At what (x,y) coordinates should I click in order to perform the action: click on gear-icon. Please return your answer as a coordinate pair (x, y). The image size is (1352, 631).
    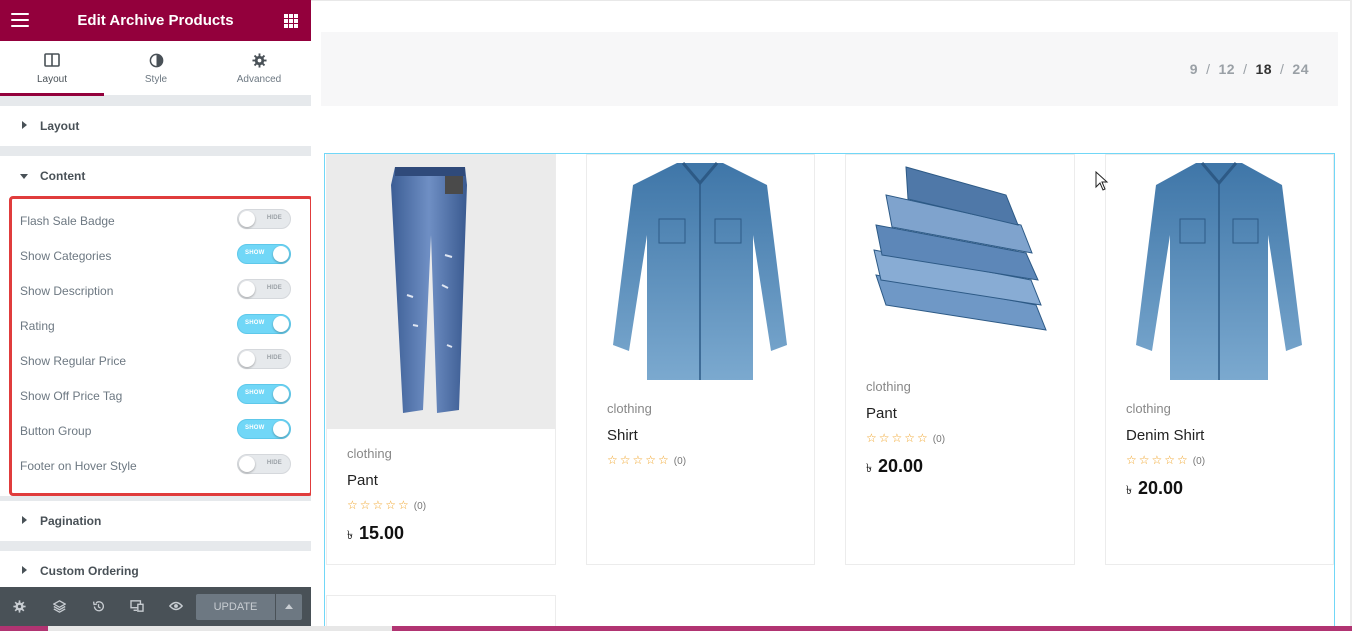
    Looking at the image, I should click on (259, 61).